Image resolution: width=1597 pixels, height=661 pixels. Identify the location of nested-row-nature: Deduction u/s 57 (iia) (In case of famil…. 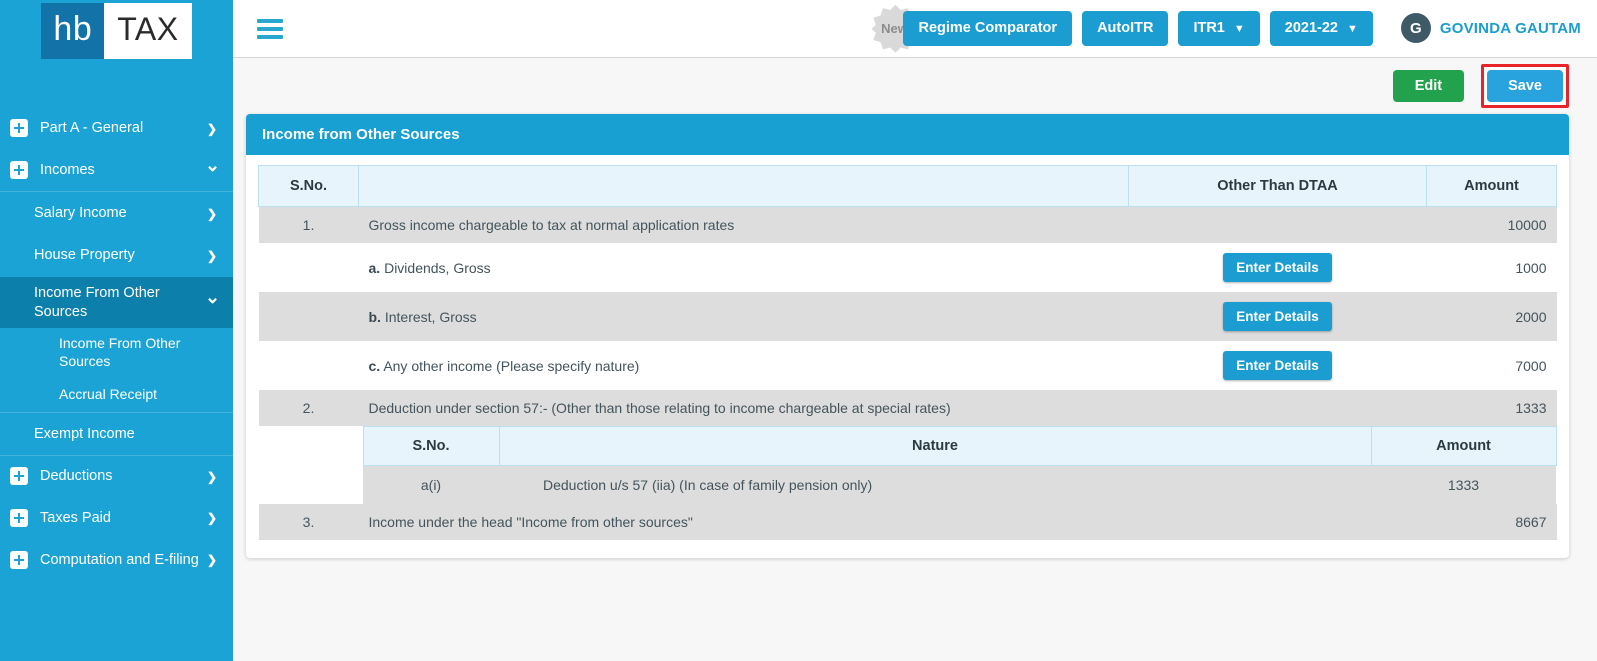
(935, 484).